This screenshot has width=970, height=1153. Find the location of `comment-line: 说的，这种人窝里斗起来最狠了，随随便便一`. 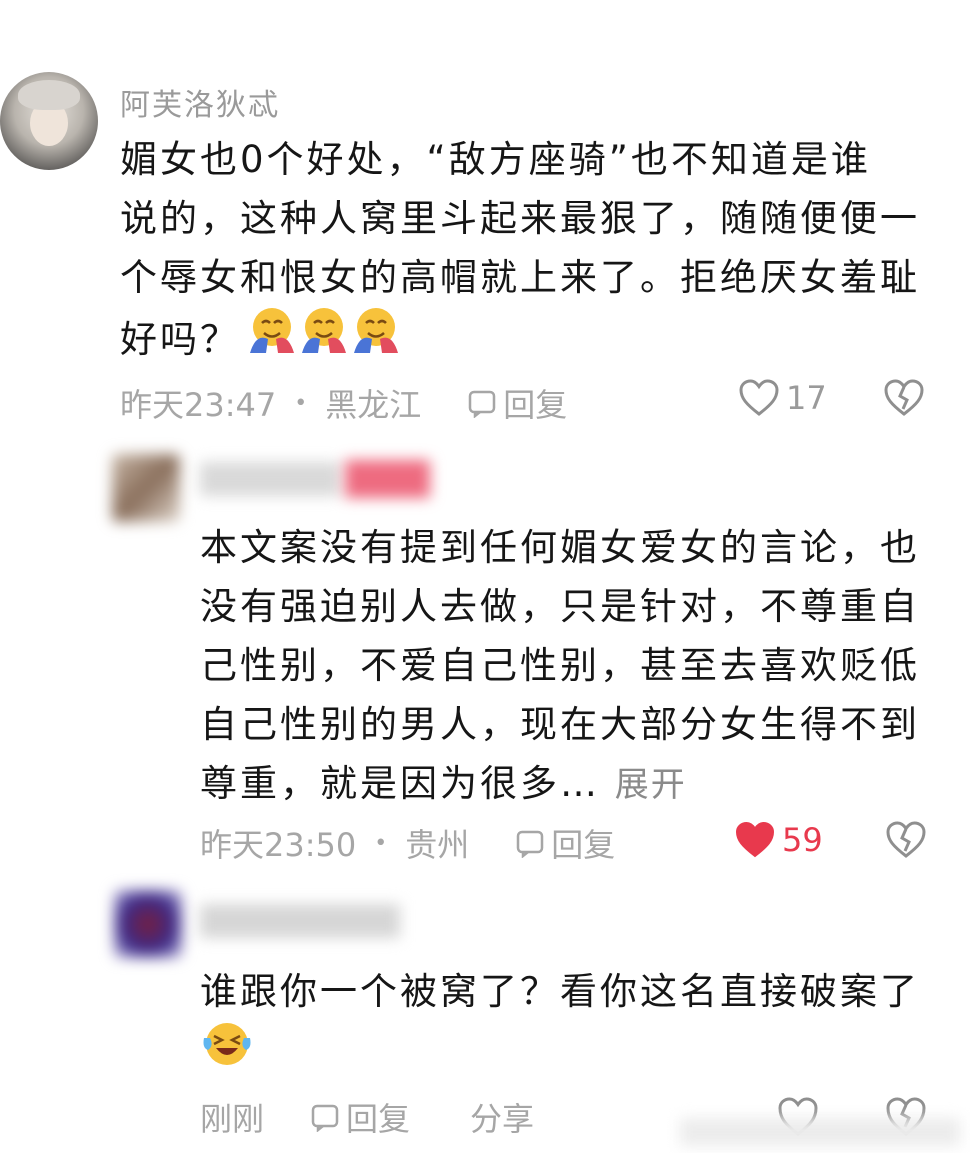

comment-line: 说的，这种人窝里斗起来最狠了，随随便便一 is located at coordinates (520, 218).